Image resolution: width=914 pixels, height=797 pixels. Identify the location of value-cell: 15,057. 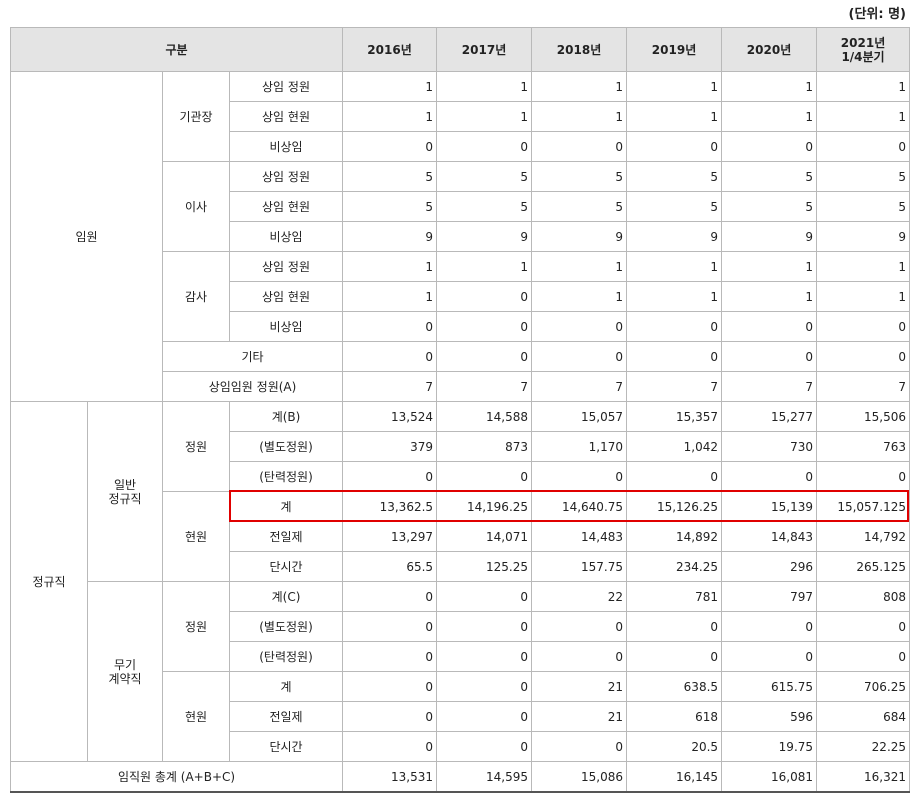
(579, 416).